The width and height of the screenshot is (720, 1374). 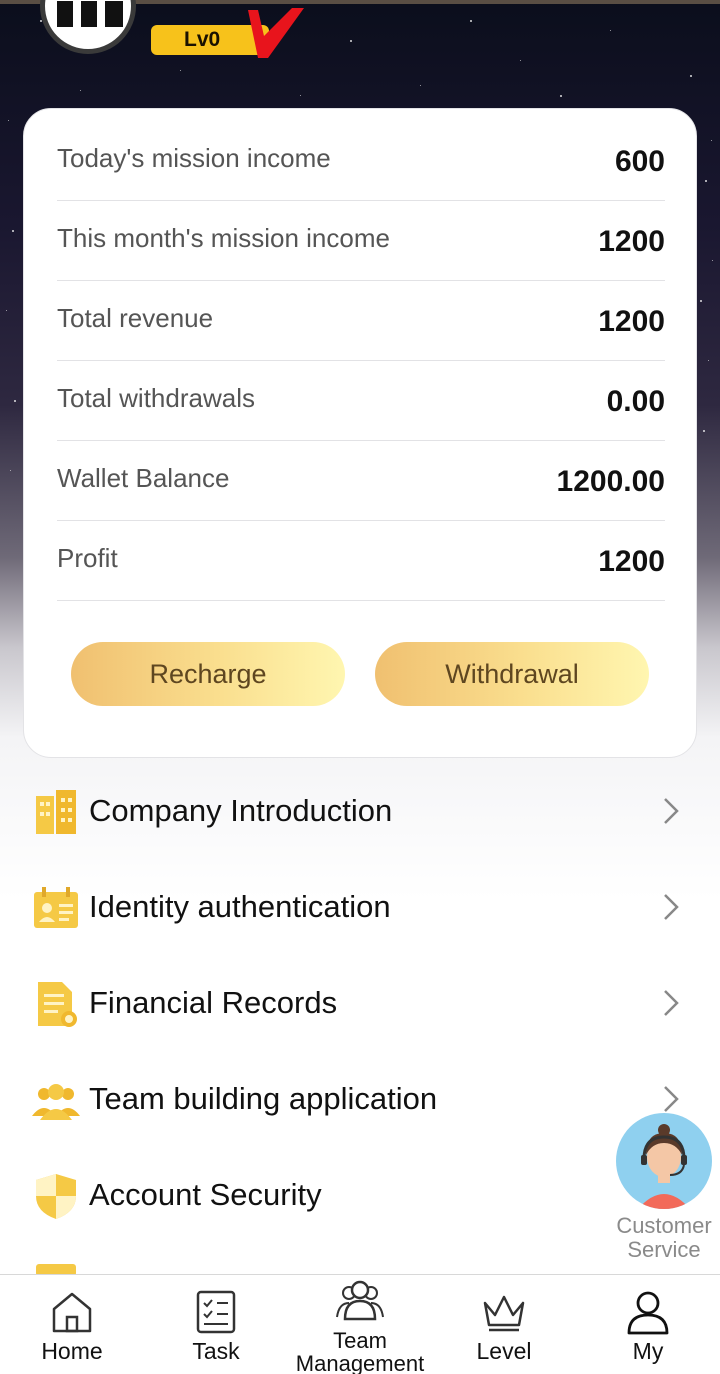 What do you see at coordinates (87, 558) in the screenshot?
I see `stat-label: Profit` at bounding box center [87, 558].